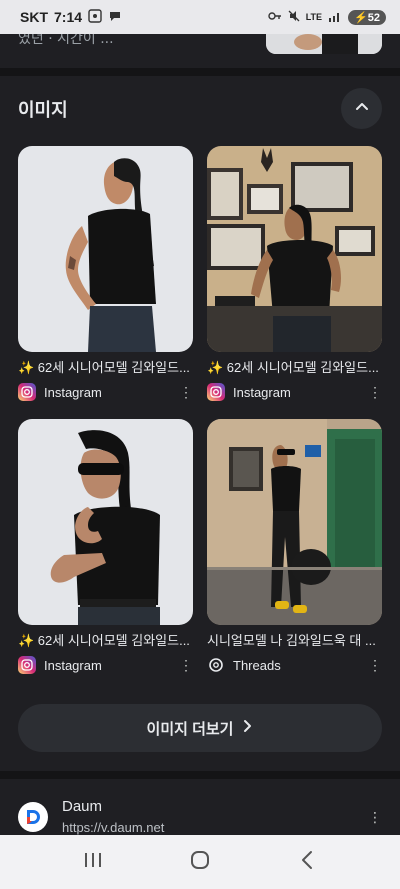 This screenshot has width=400, height=889. What do you see at coordinates (82, 806) in the screenshot?
I see `result-title: Daum` at bounding box center [82, 806].